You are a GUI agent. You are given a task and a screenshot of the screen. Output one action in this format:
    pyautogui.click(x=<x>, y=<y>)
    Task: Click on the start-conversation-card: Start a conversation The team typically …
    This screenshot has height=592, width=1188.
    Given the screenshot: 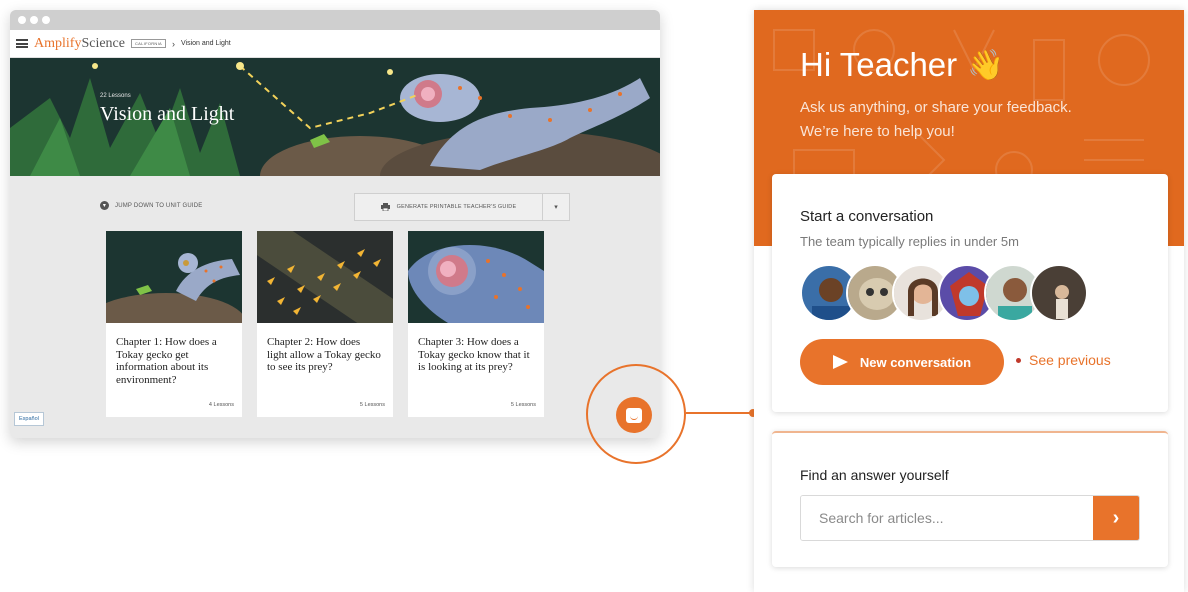 What is the action you would take?
    pyautogui.click(x=970, y=293)
    